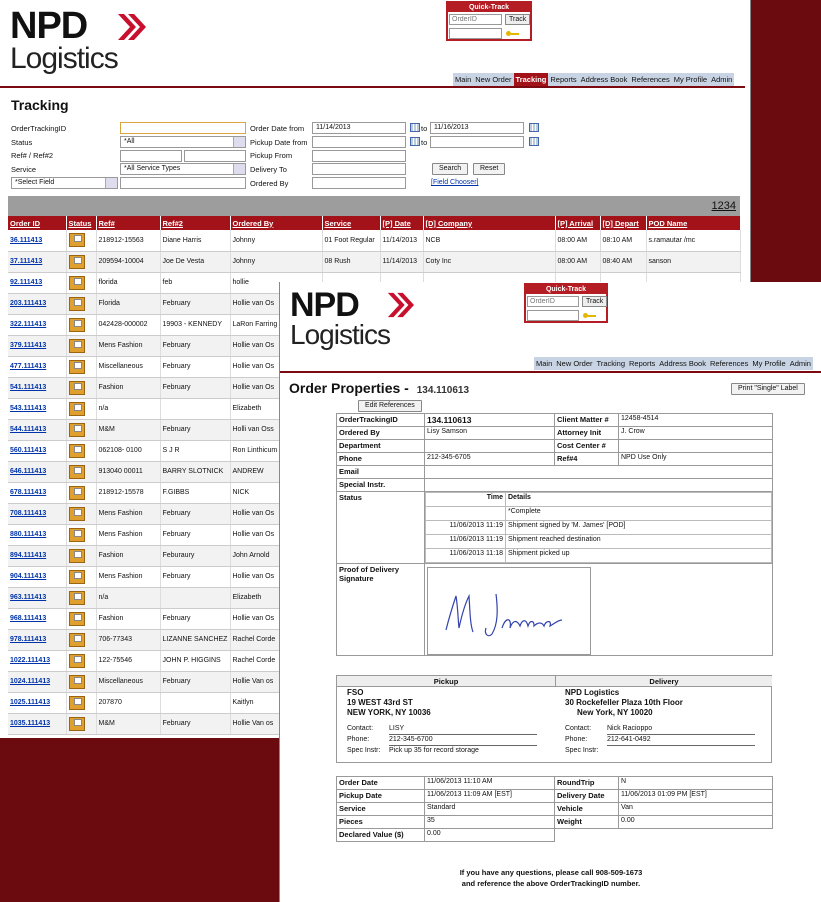 The height and width of the screenshot is (902, 821). What do you see at coordinates (151, 156) in the screenshot?
I see `ref-input` at bounding box center [151, 156].